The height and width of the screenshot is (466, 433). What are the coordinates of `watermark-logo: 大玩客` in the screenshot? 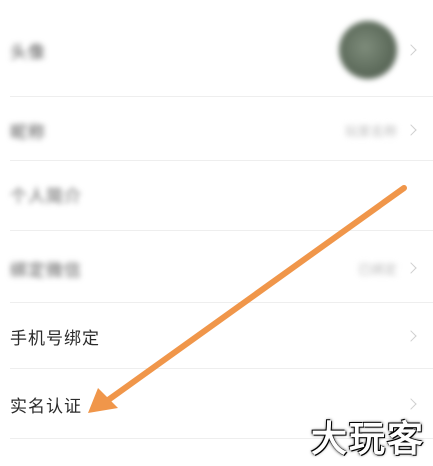 It's located at (367, 439).